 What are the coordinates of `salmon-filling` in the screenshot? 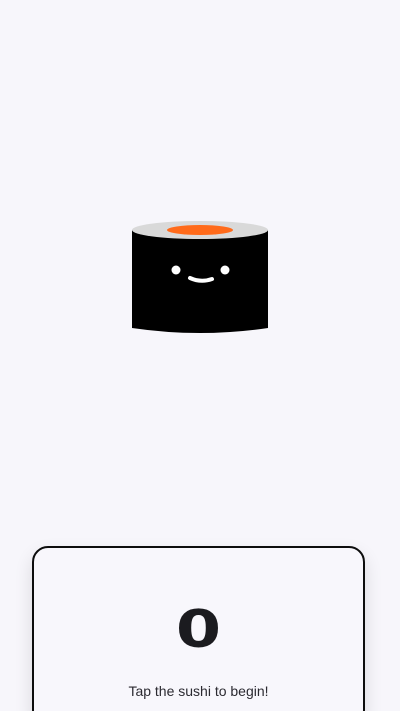 It's located at (200, 230).